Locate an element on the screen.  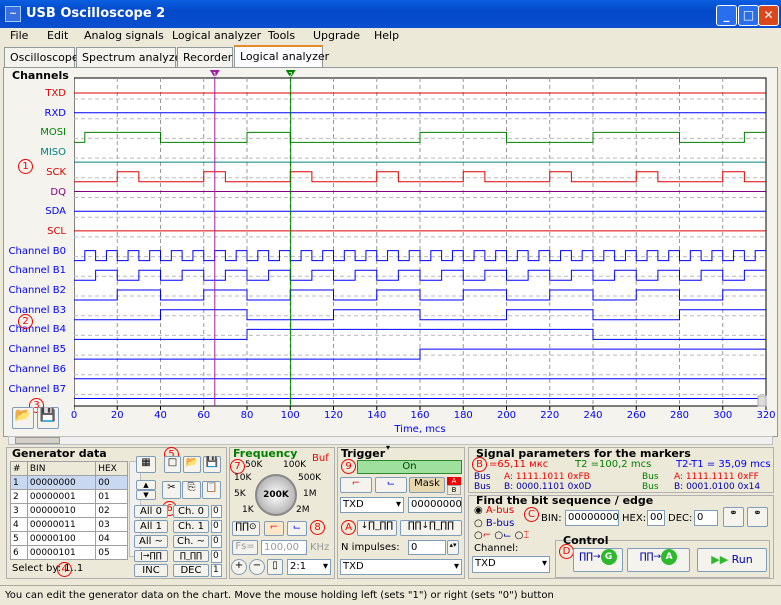
all-1-button: All 1 is located at coordinates (151, 526).